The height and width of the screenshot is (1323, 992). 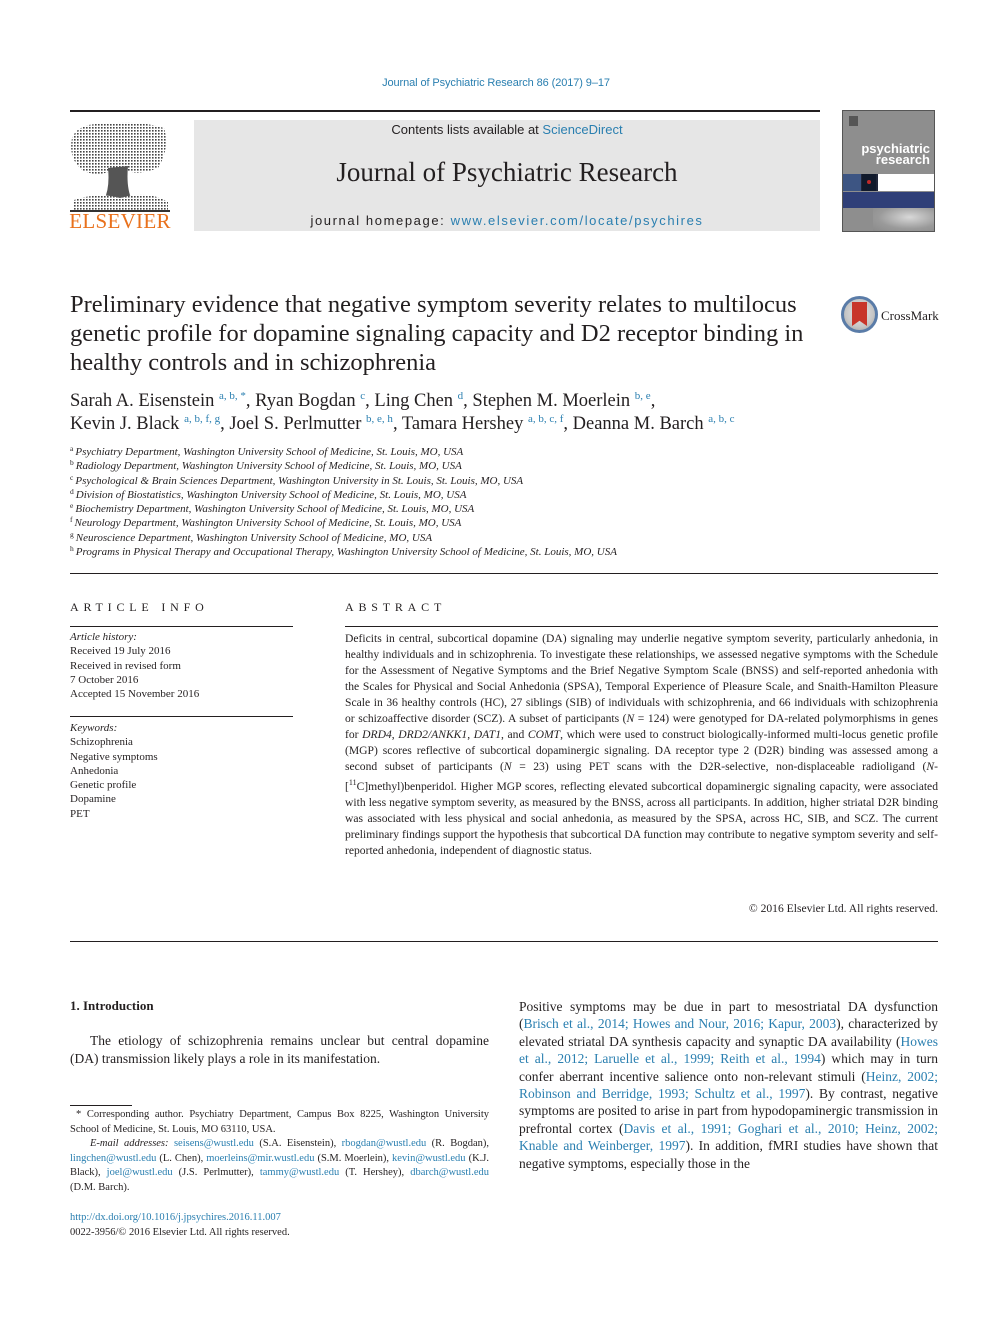 I want to click on author-name: Ryan Bogdan, so click(x=305, y=401).